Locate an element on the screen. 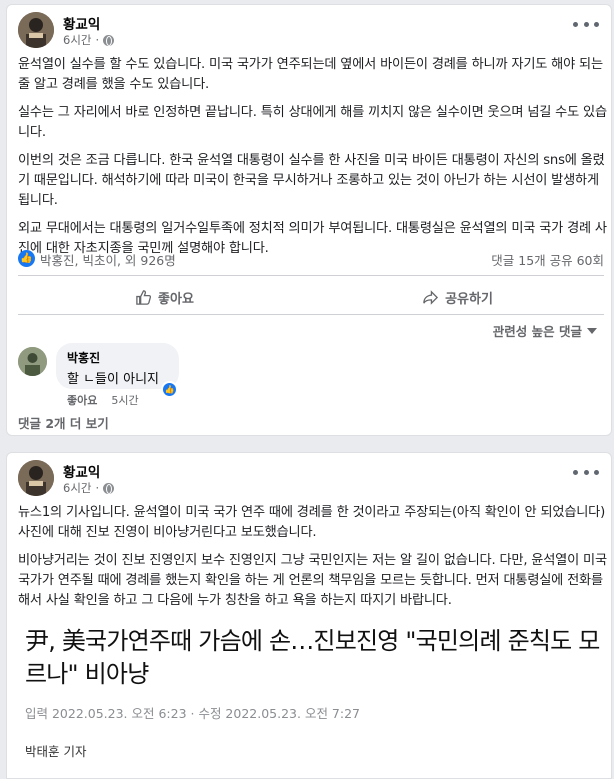 This screenshot has width=614, height=779. reactions-bar: 👍 박홍진, 빅초이, 외 926명 댓글 15개 공유 60회 is located at coordinates (311, 259).